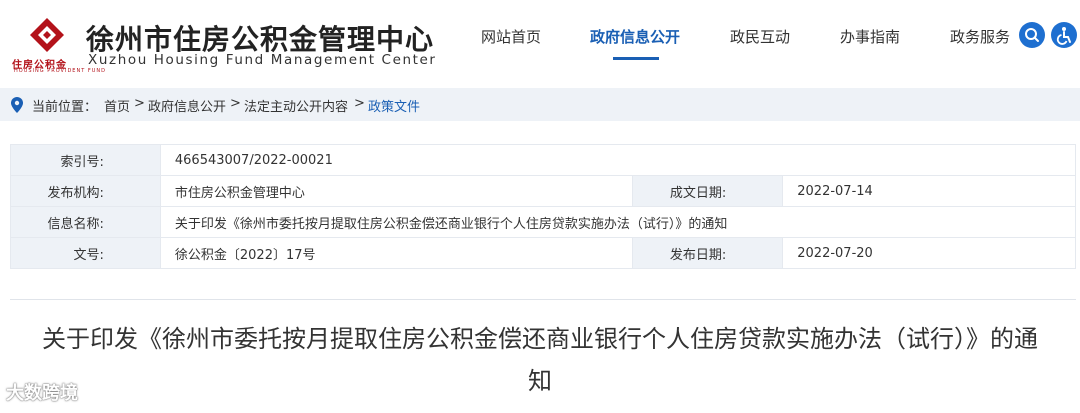 The width and height of the screenshot is (1080, 413). I want to click on published-label: 发布日期:, so click(698, 255).